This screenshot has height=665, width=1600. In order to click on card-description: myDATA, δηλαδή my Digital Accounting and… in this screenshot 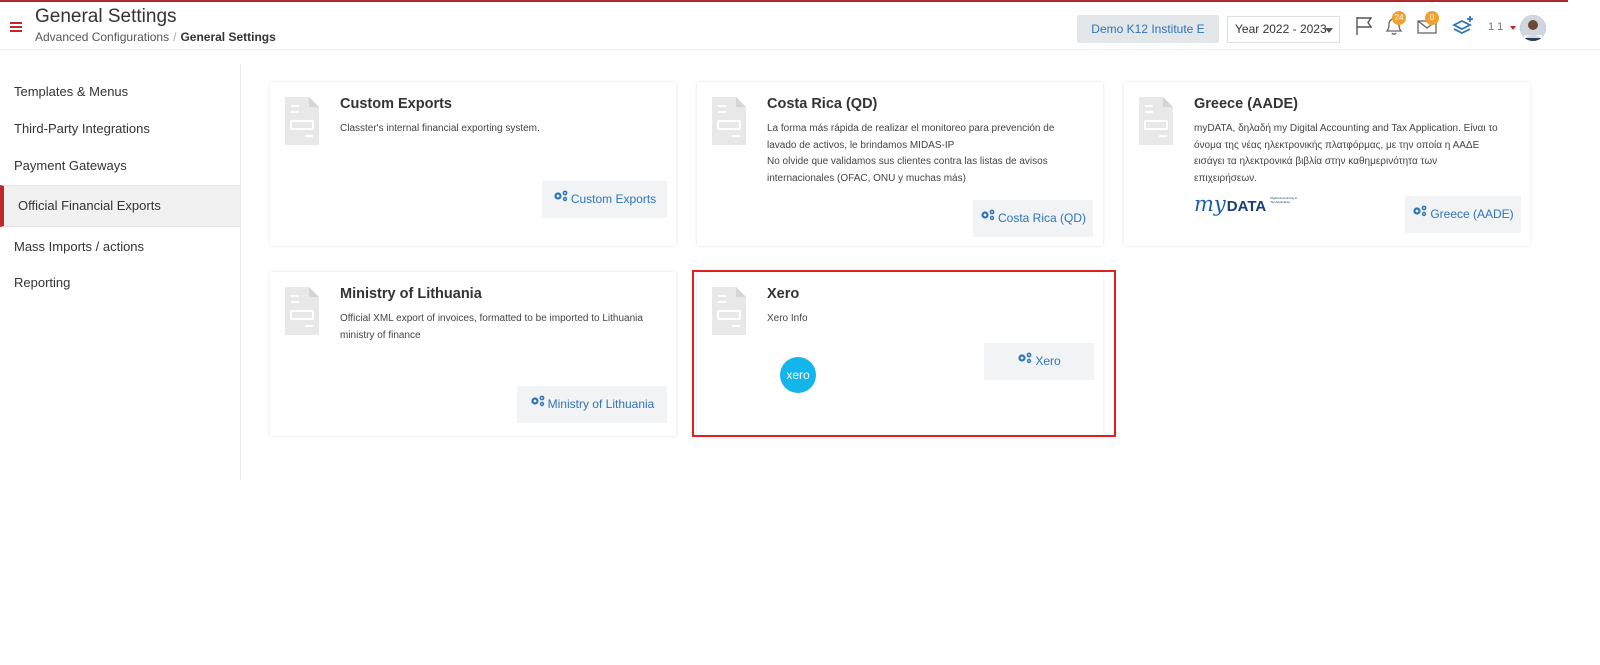, I will do `click(1346, 153)`.